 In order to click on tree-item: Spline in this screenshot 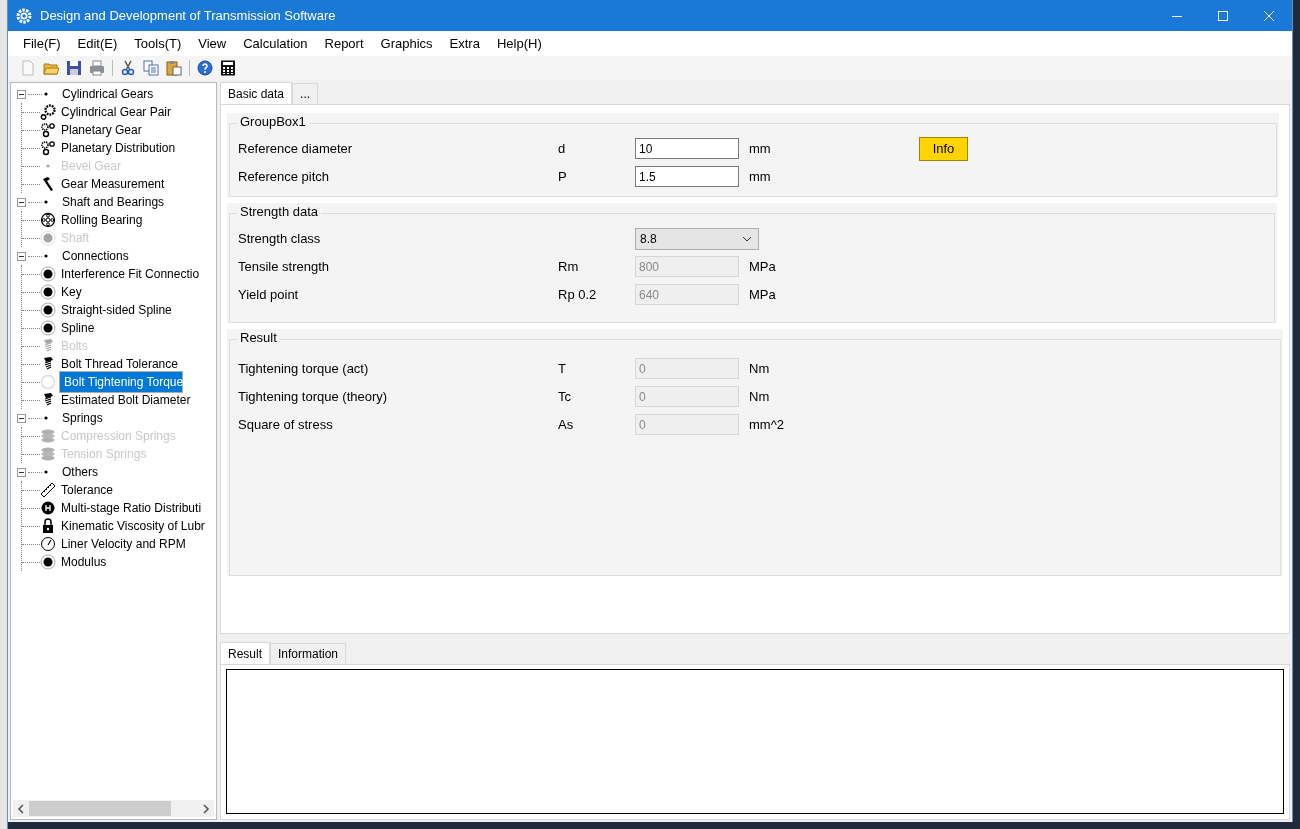, I will do `click(78, 328)`.